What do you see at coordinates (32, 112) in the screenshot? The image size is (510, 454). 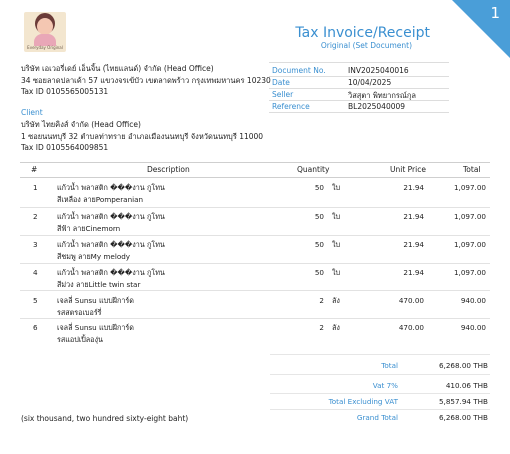 I see `client-heading: Client` at bounding box center [32, 112].